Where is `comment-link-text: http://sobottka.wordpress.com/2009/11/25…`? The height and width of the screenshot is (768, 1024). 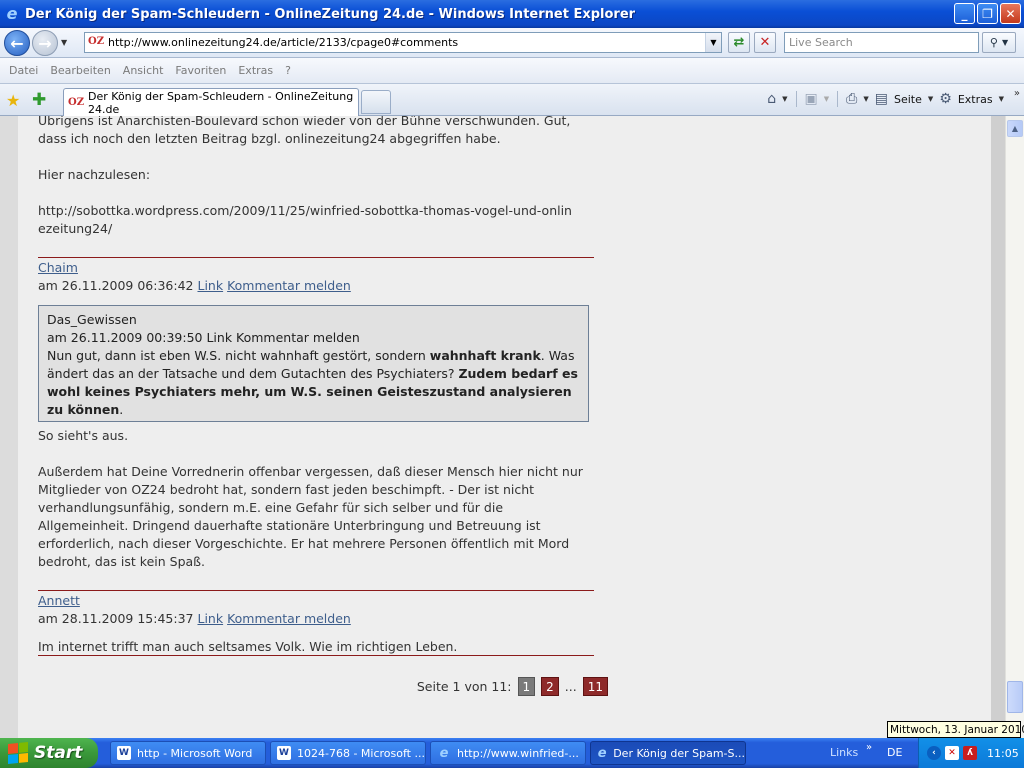
comment-link-text: http://sobottka.wordpress.com/2009/11/25… is located at coordinates (305, 219).